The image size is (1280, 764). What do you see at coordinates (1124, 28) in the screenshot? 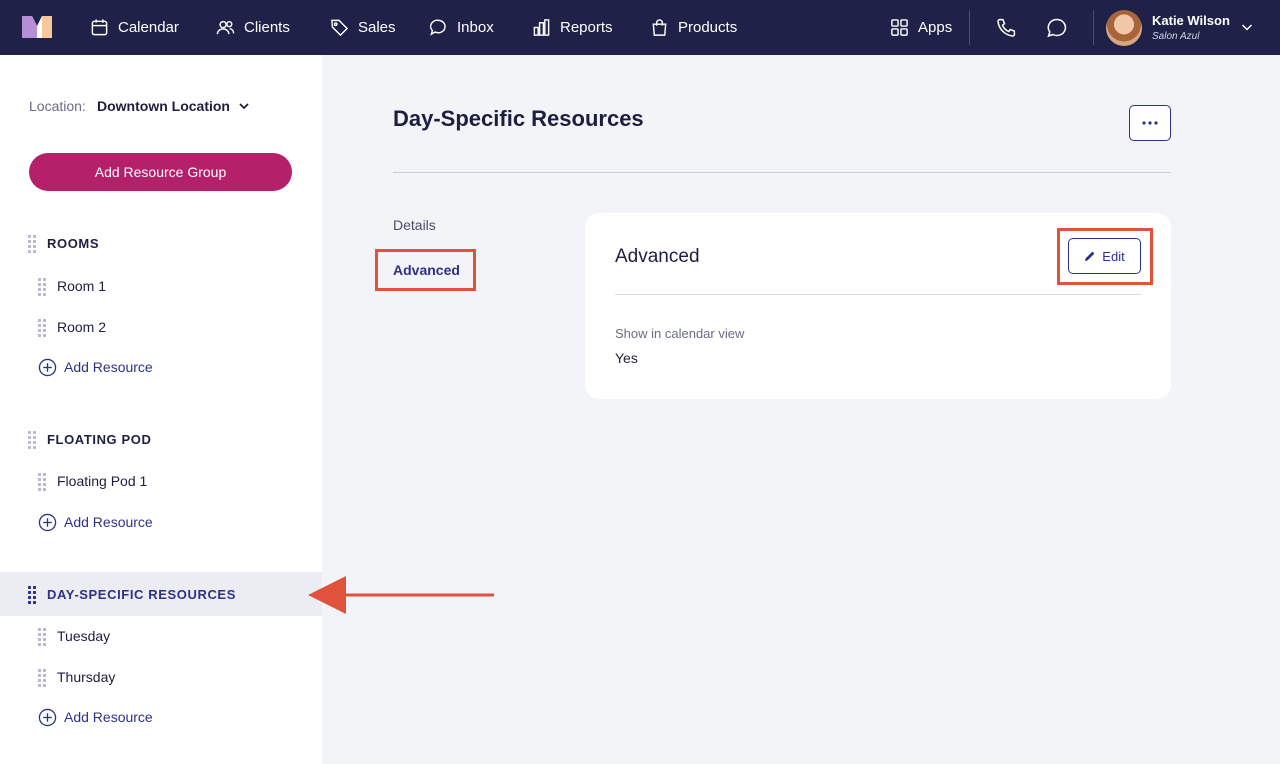
I see `user-avatar` at bounding box center [1124, 28].